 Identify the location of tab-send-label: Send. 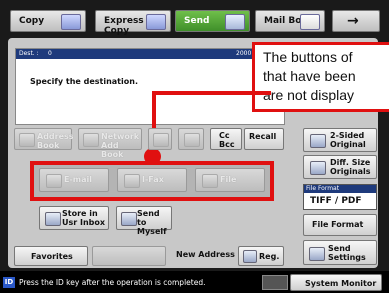
(197, 21).